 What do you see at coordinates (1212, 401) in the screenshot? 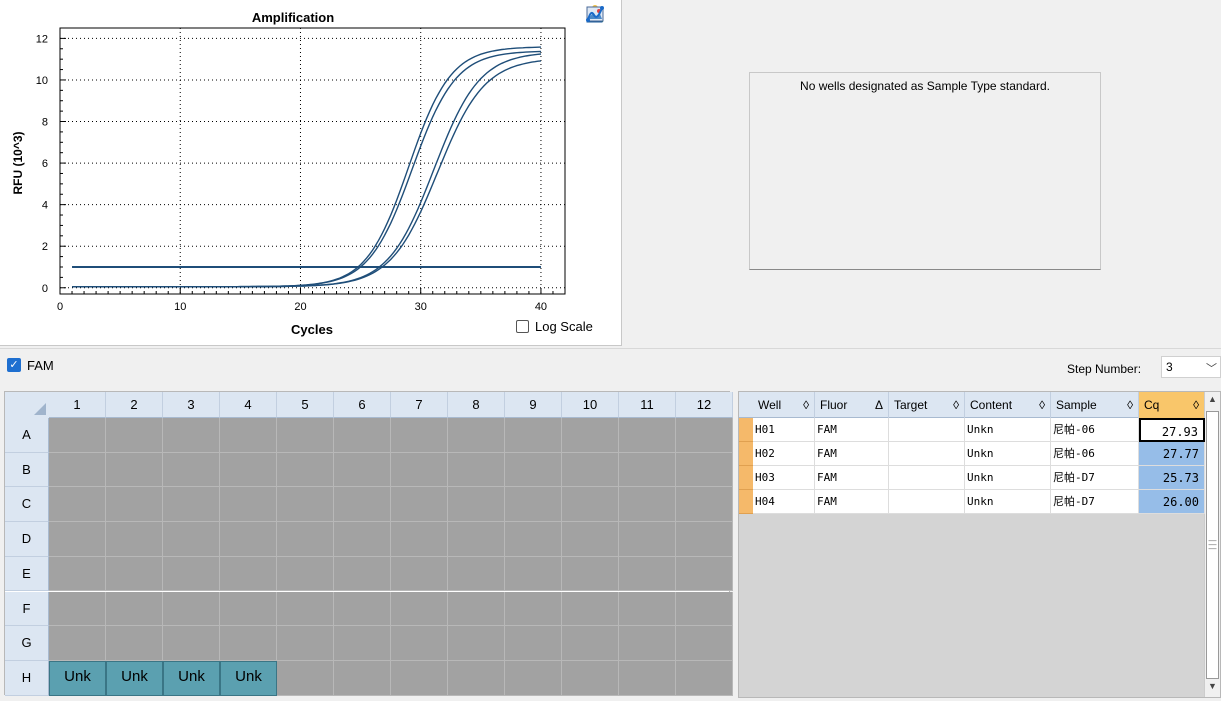
I see `scroll-up-icon: ▲` at bounding box center [1212, 401].